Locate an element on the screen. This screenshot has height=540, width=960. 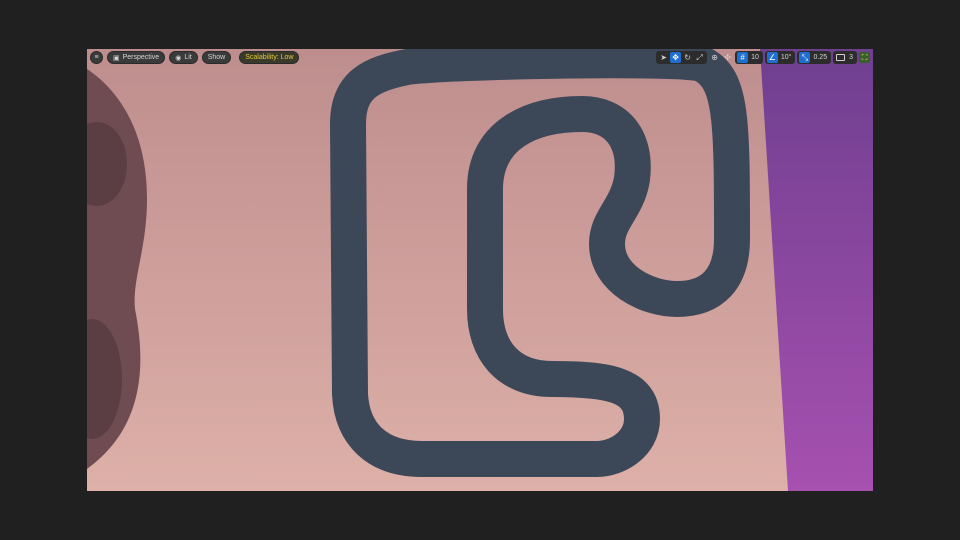
scalability-button: Scalability: Low is located at coordinates (269, 57).